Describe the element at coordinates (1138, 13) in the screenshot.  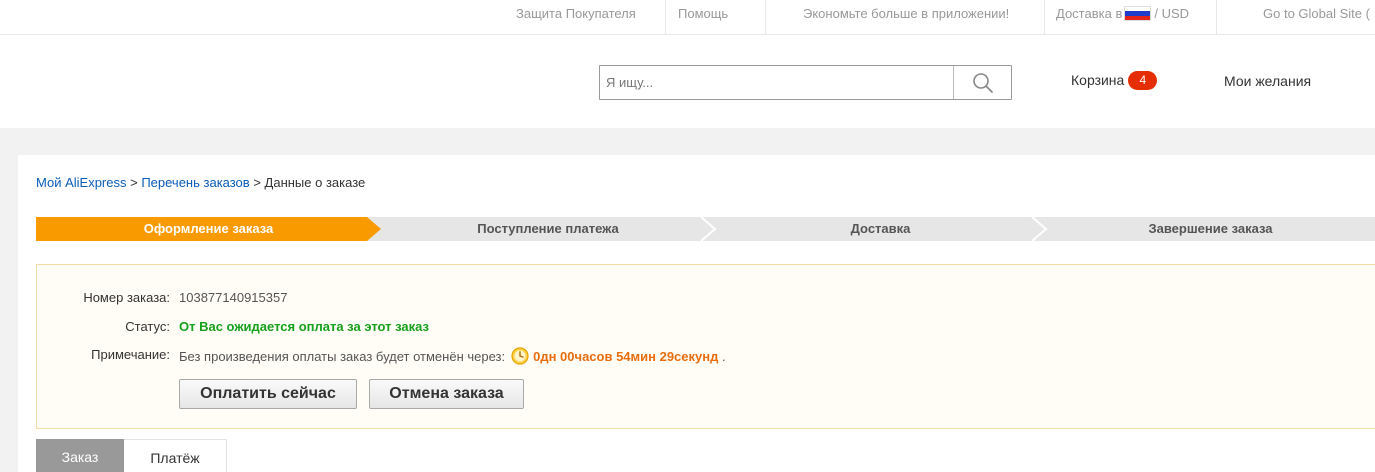
I see `russia-flag-icon` at that location.